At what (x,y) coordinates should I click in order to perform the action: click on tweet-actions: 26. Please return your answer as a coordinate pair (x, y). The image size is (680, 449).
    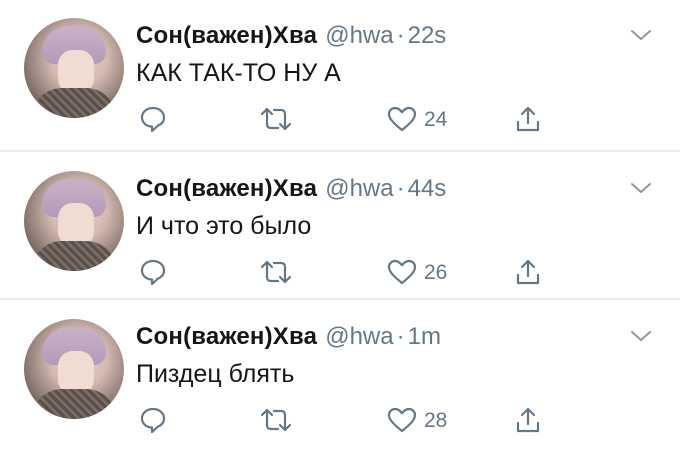
    Looking at the image, I should click on (340, 273).